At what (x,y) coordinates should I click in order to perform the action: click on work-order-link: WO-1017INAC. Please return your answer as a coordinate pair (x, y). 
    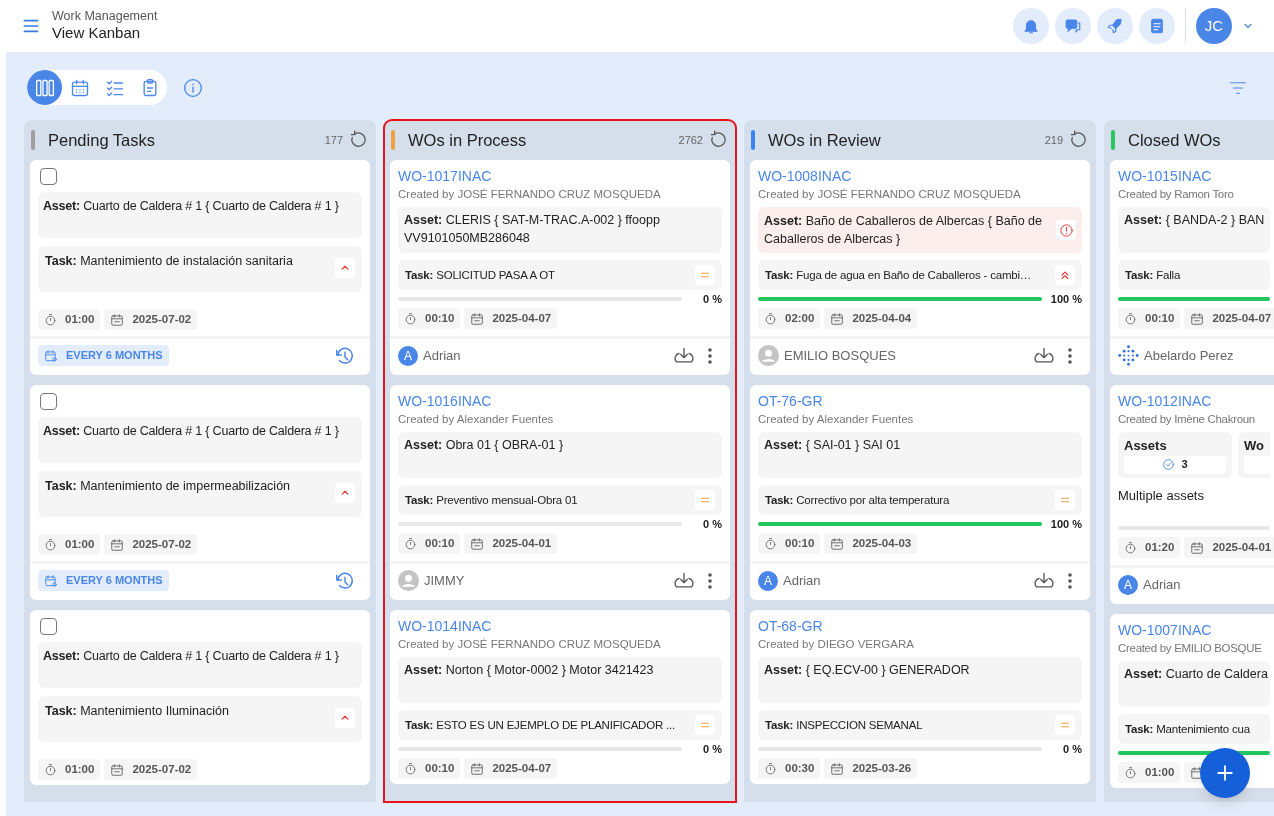
    Looking at the image, I should click on (560, 176).